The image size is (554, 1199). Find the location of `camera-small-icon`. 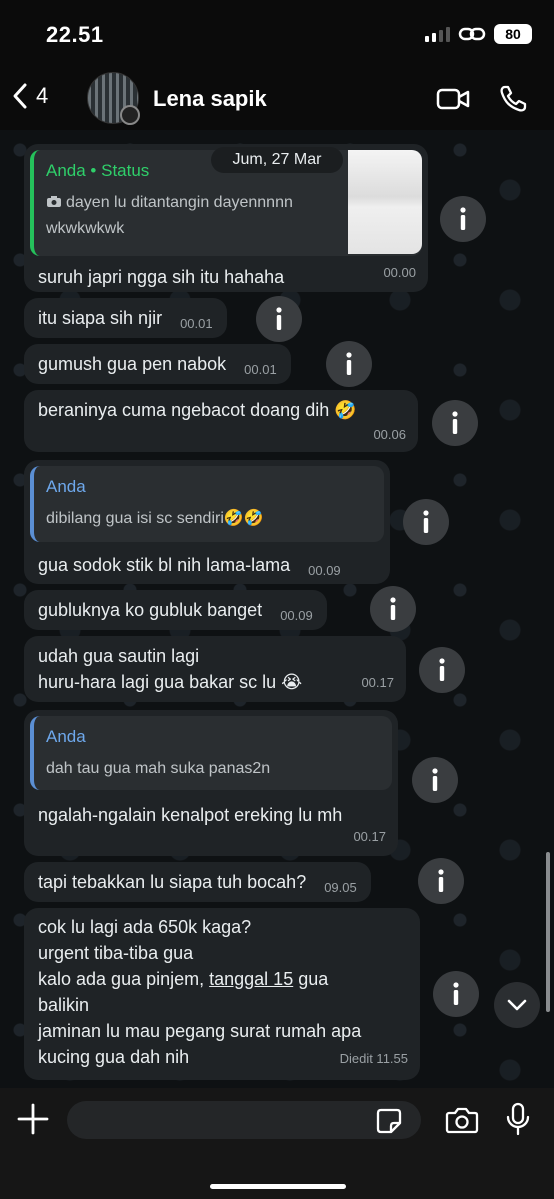

camera-small-icon is located at coordinates (54, 201).